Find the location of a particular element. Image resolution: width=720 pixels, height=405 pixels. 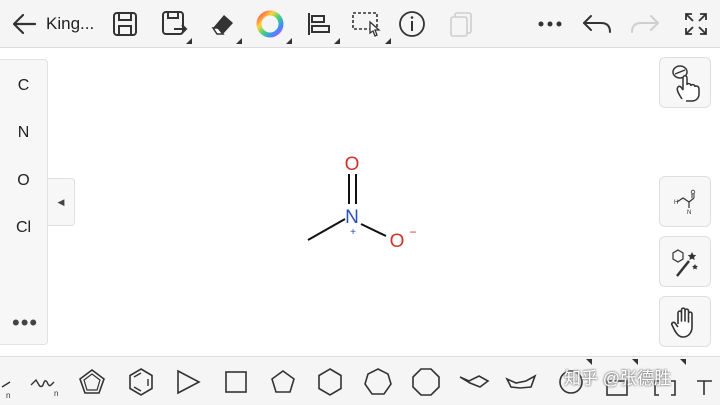

wavy-bond-tool: n is located at coordinates (45, 382).